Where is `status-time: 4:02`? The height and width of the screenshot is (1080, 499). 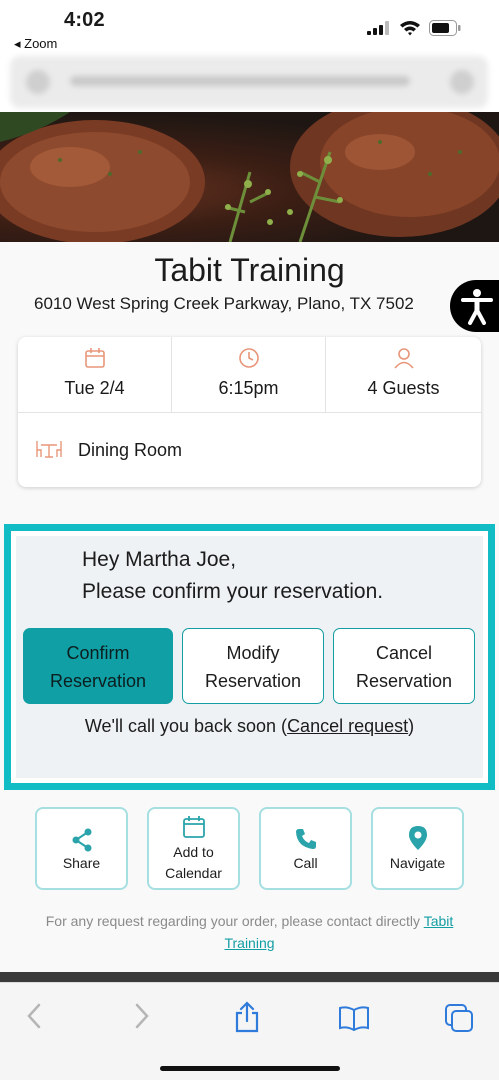
status-time: 4:02 is located at coordinates (84, 20).